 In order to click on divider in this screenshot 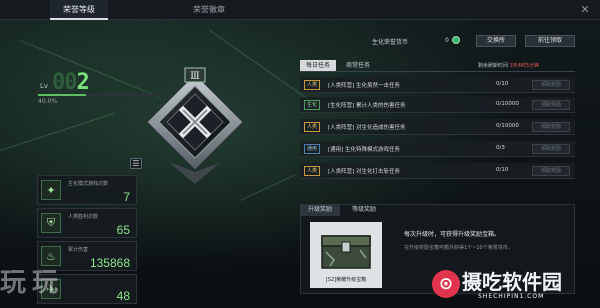, I will do `click(437, 71)`.